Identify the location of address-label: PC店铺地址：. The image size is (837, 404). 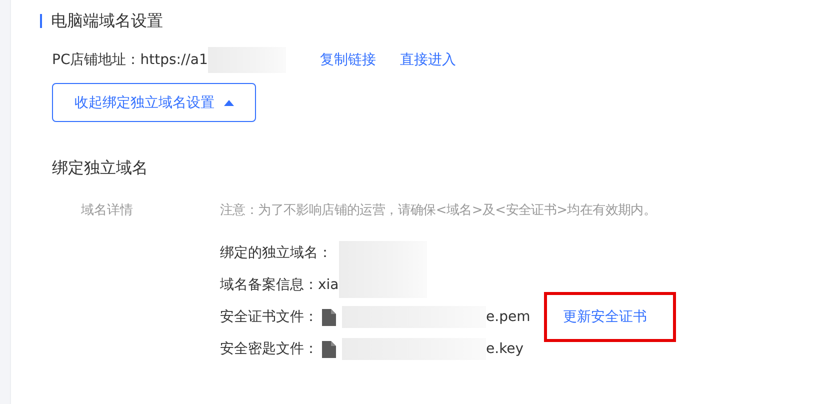
(96, 60).